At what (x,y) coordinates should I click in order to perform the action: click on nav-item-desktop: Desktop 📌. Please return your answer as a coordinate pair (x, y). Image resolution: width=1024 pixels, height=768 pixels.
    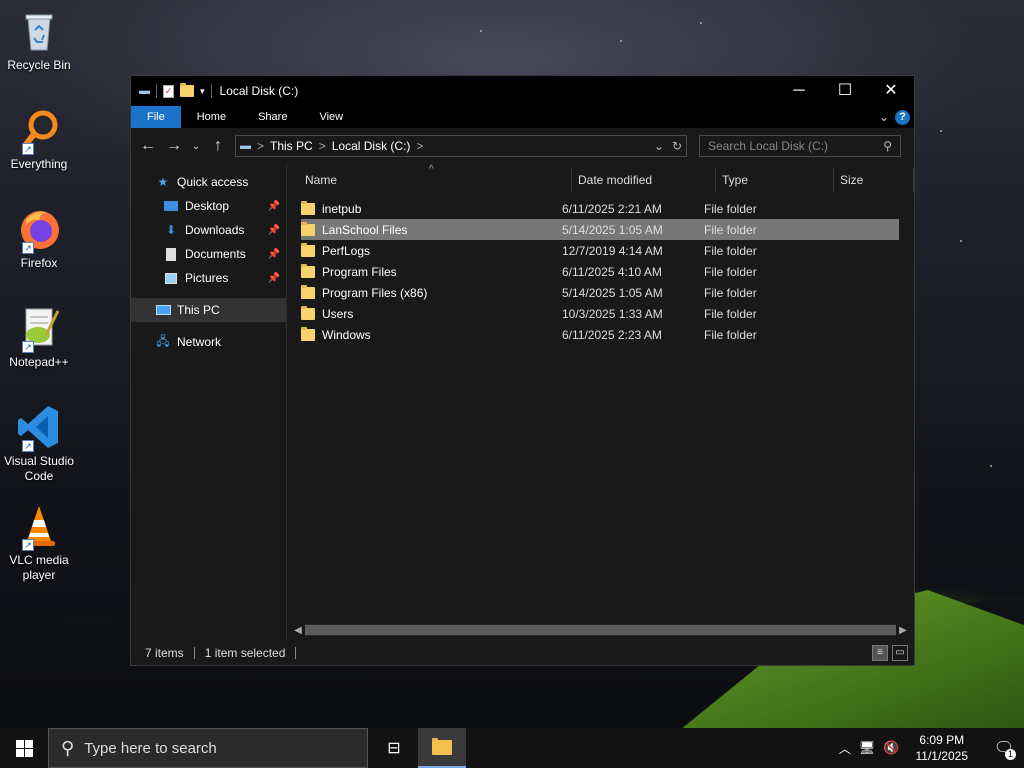
    Looking at the image, I should click on (208, 206).